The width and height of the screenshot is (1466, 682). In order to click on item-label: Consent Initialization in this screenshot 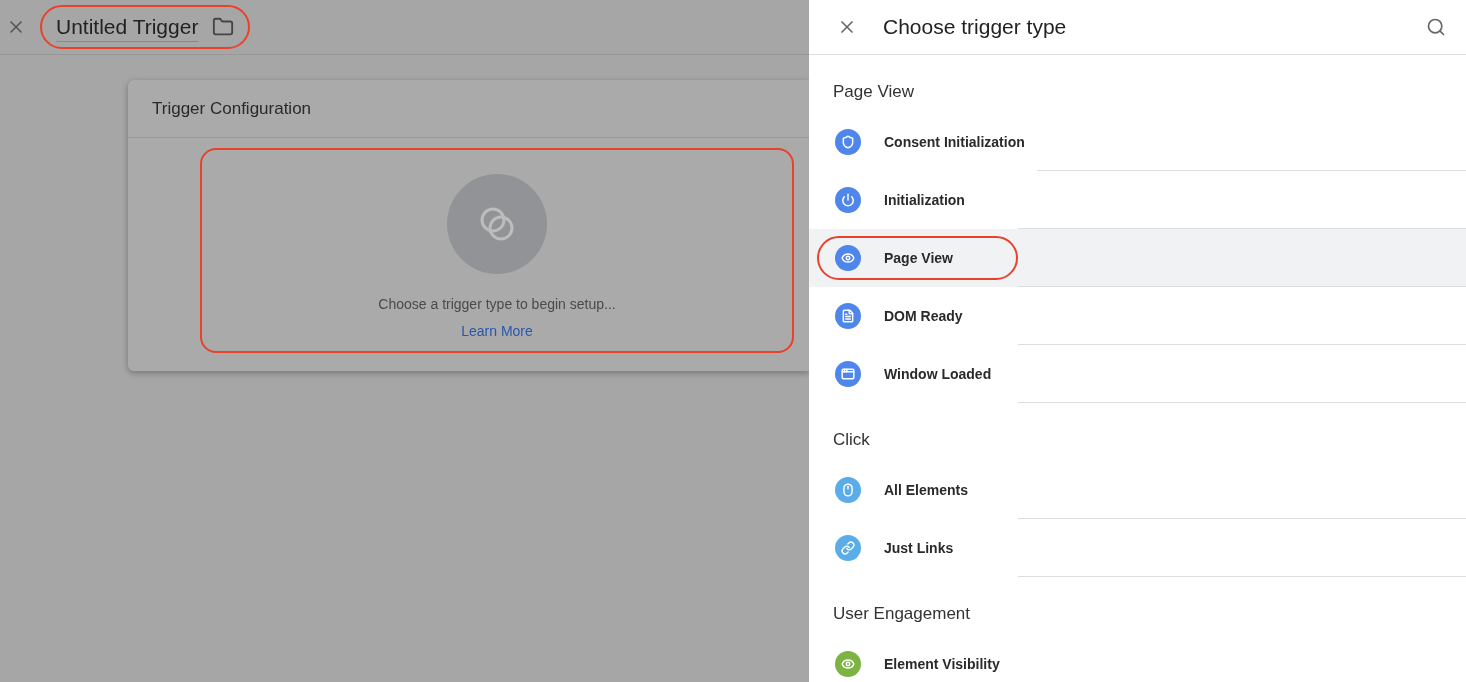, I will do `click(954, 142)`.